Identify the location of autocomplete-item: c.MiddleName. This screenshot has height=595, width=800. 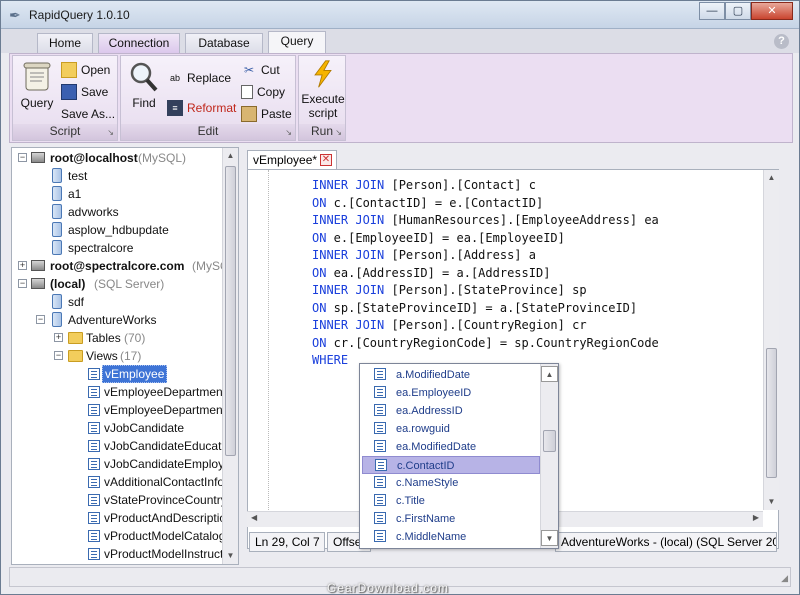
(451, 537).